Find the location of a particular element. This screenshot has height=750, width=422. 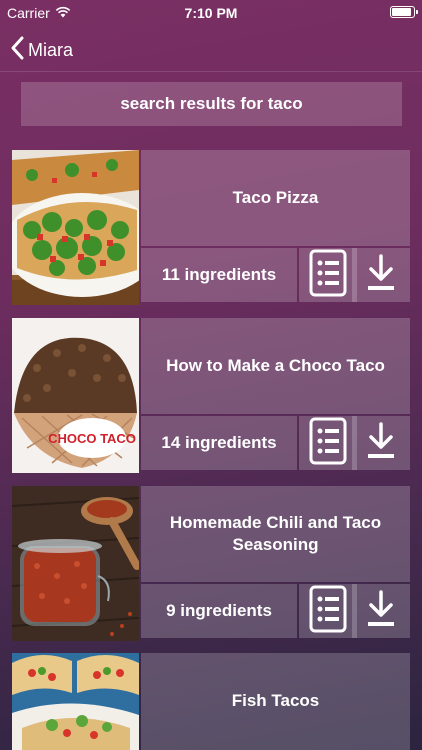

back-label: Miara is located at coordinates (51, 50).